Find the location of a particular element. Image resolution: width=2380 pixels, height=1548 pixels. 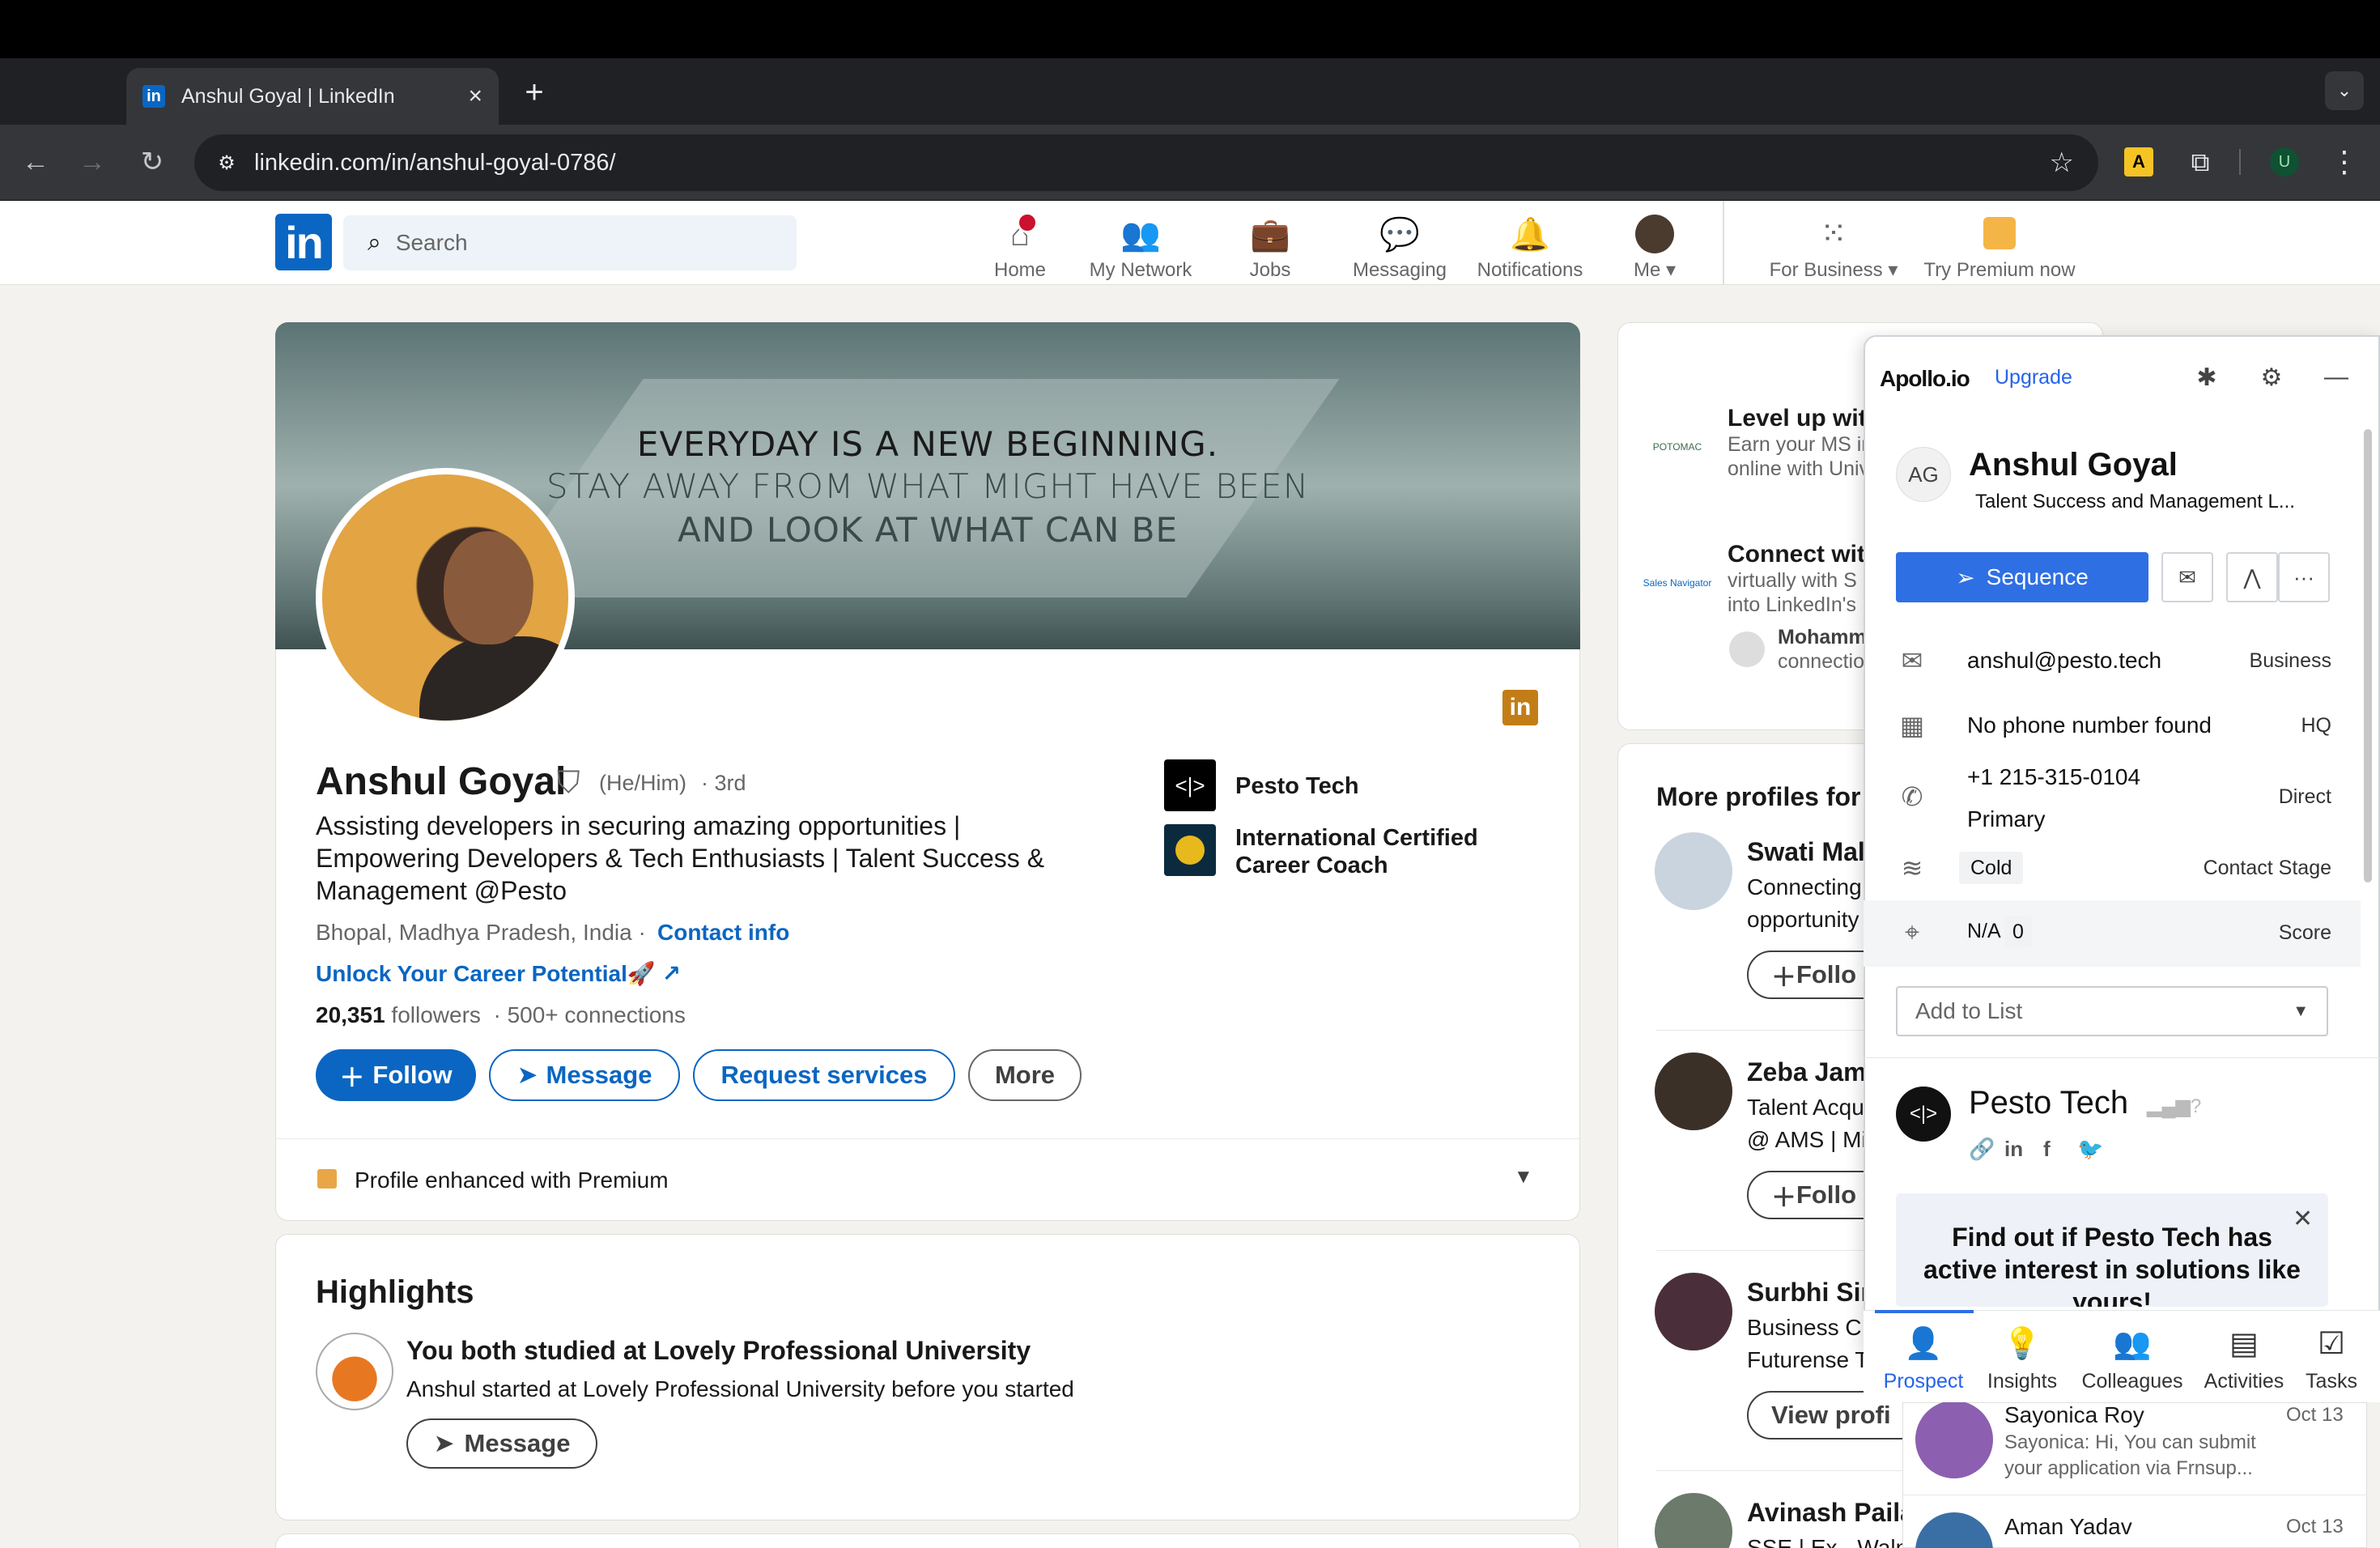

premium-icon is located at coordinates (1999, 233).